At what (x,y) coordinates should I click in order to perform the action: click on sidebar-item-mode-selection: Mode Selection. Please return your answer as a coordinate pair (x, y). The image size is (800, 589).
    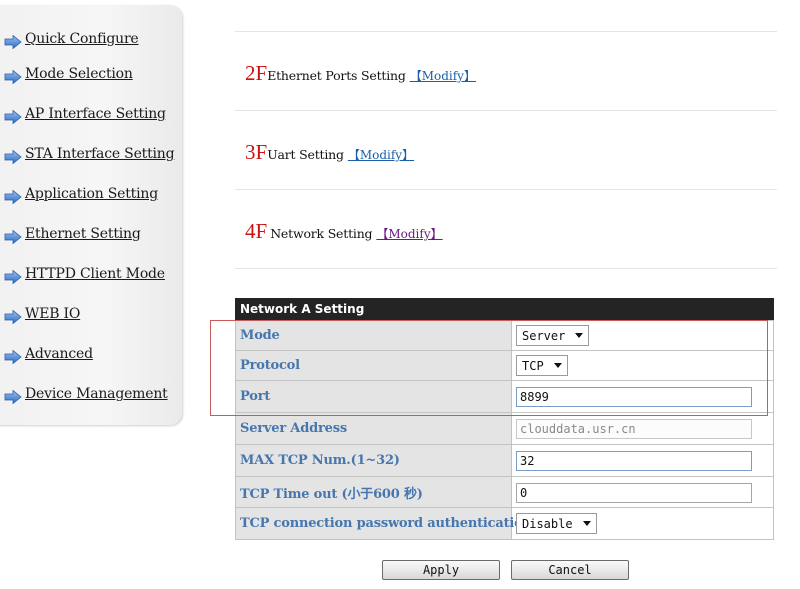
    Looking at the image, I should click on (68, 74).